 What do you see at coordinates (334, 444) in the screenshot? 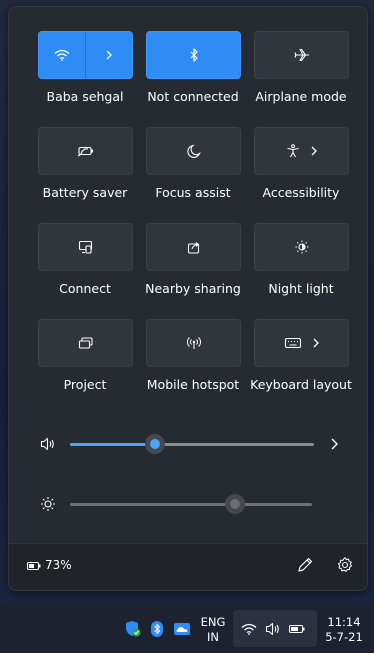
I see `audio-output-chevron-icon` at bounding box center [334, 444].